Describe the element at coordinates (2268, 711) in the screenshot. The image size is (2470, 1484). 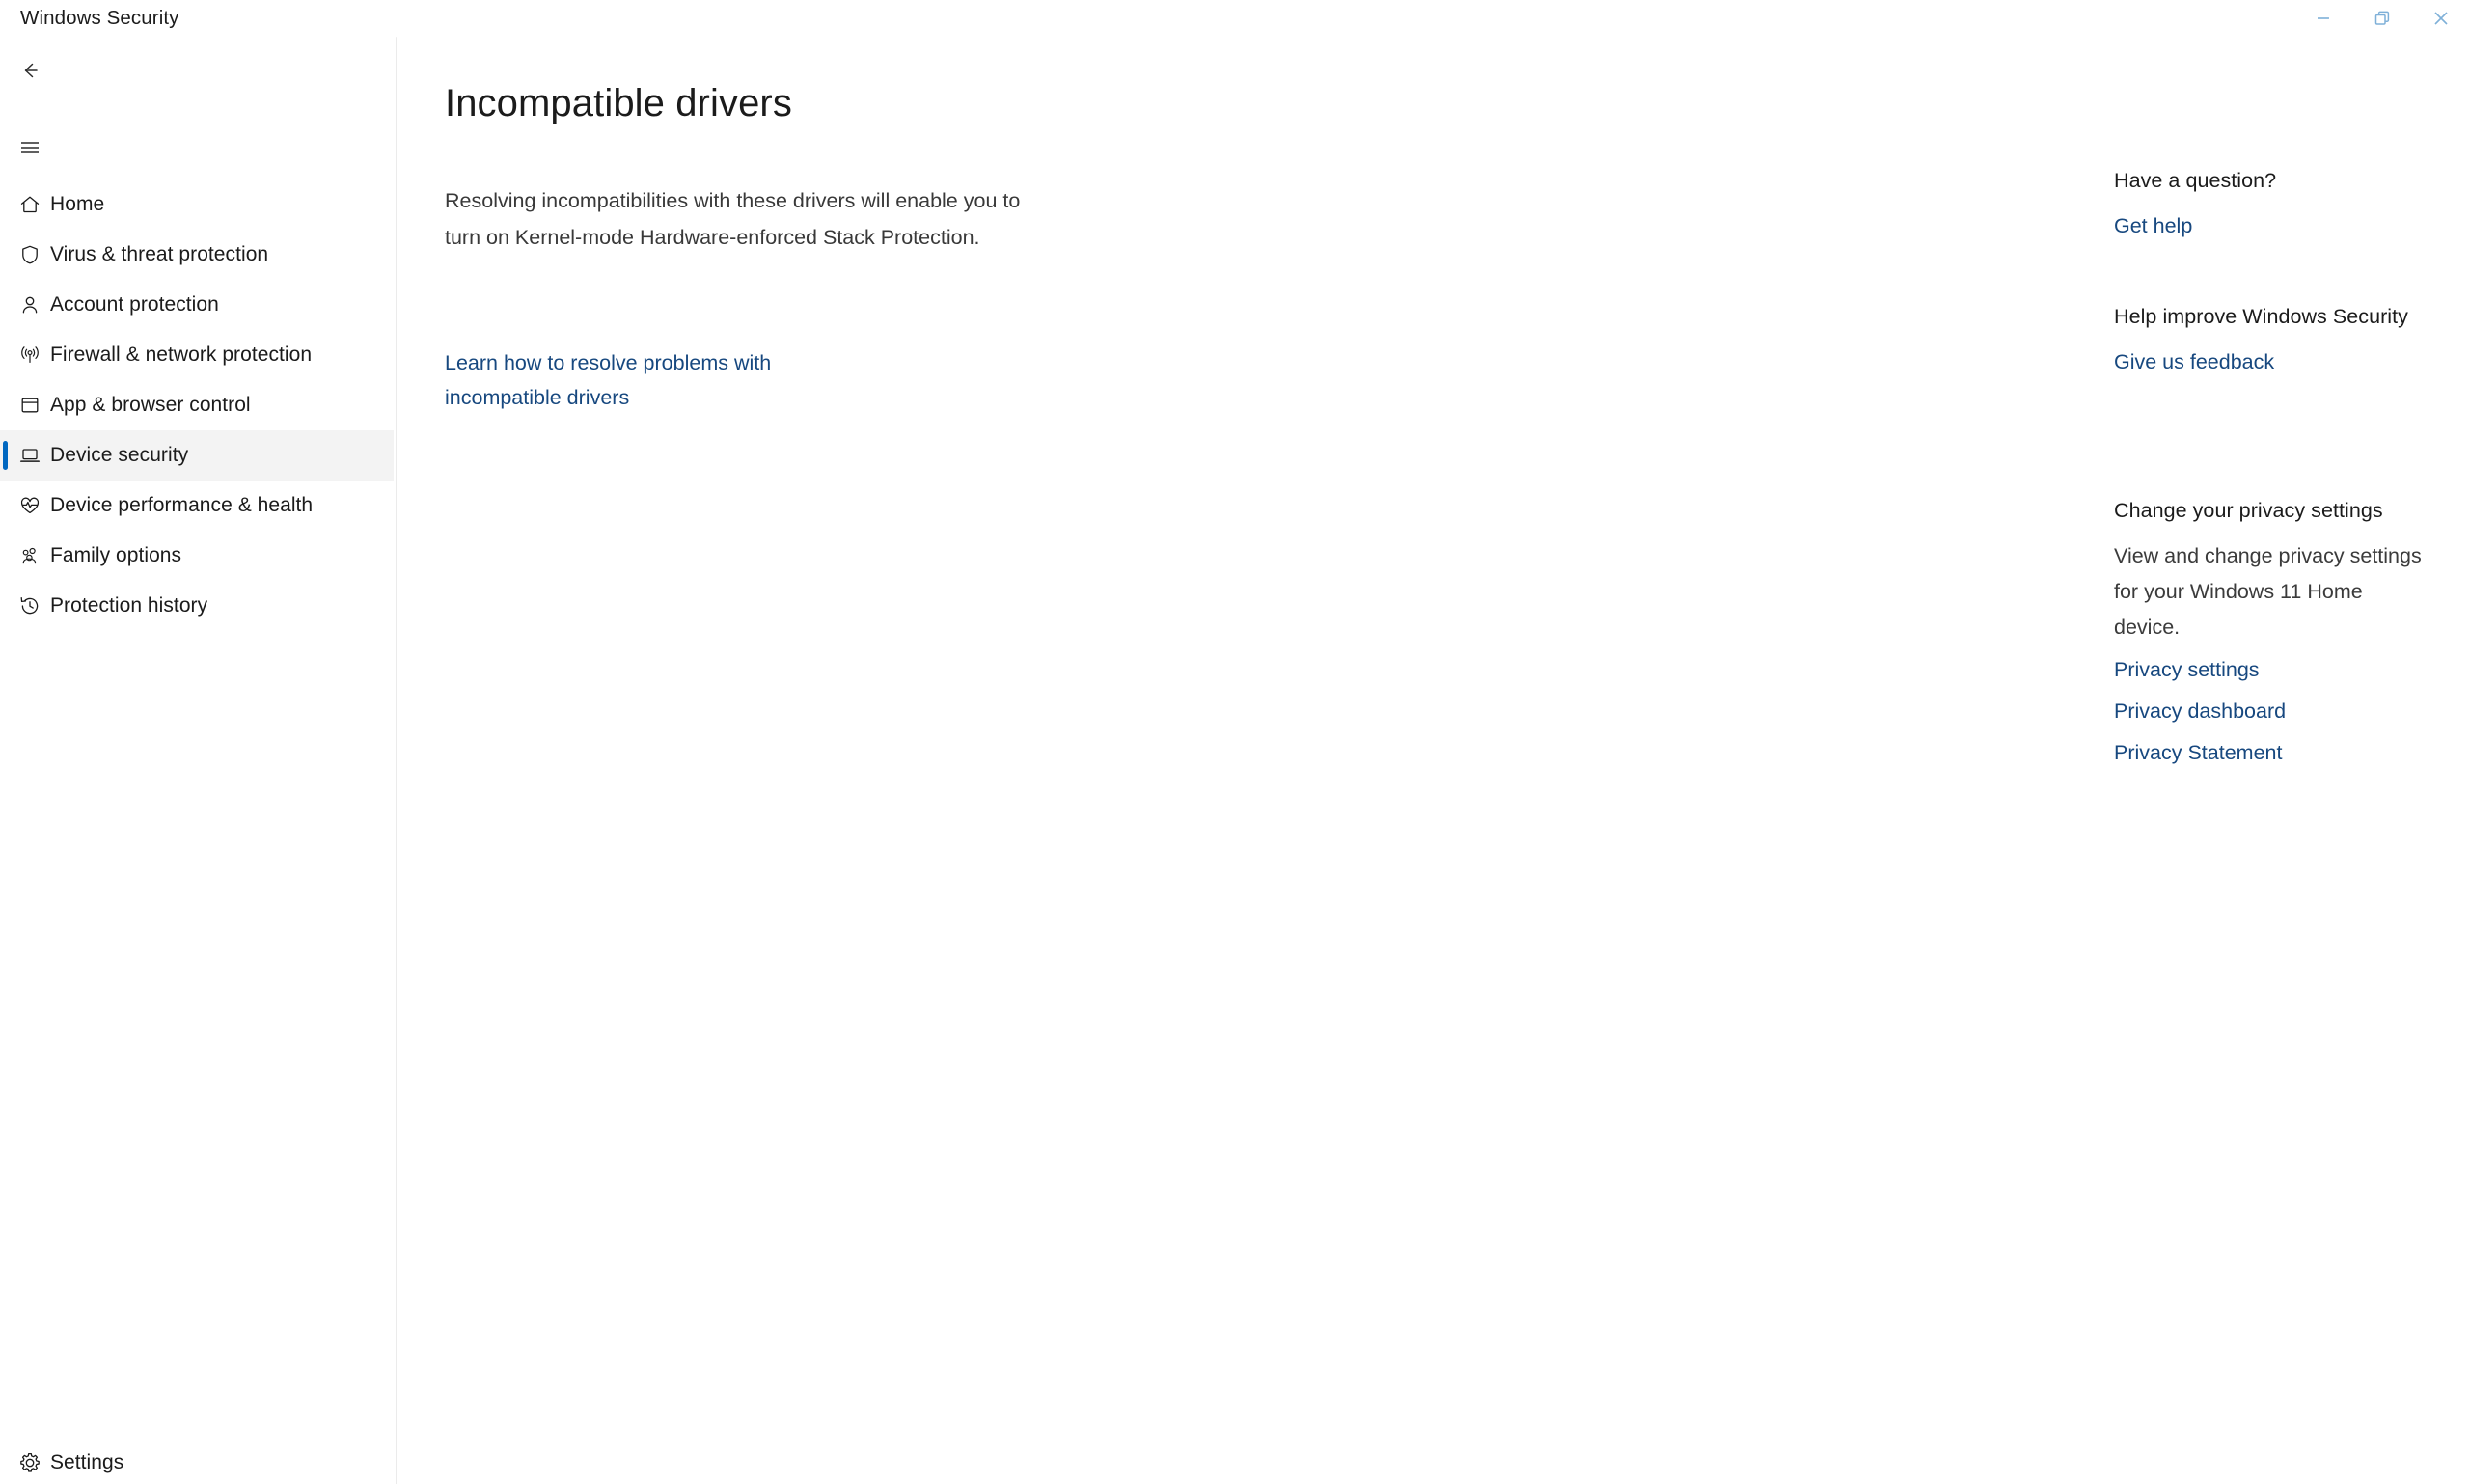
I see `privacy-dashboard-link: Privacy dashboard` at that location.